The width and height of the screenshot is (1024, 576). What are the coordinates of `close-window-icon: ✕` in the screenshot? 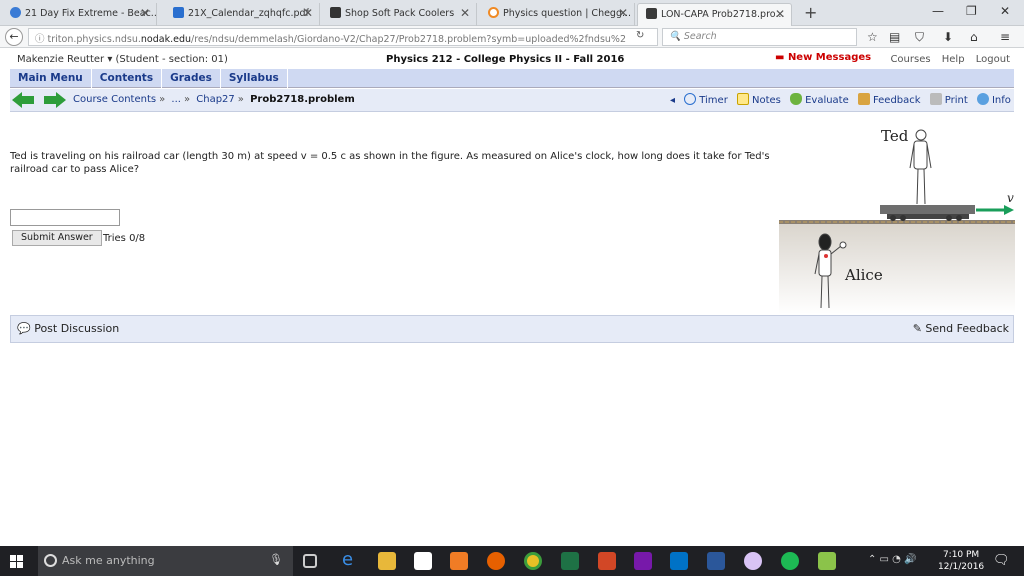 It's located at (1005, 11).